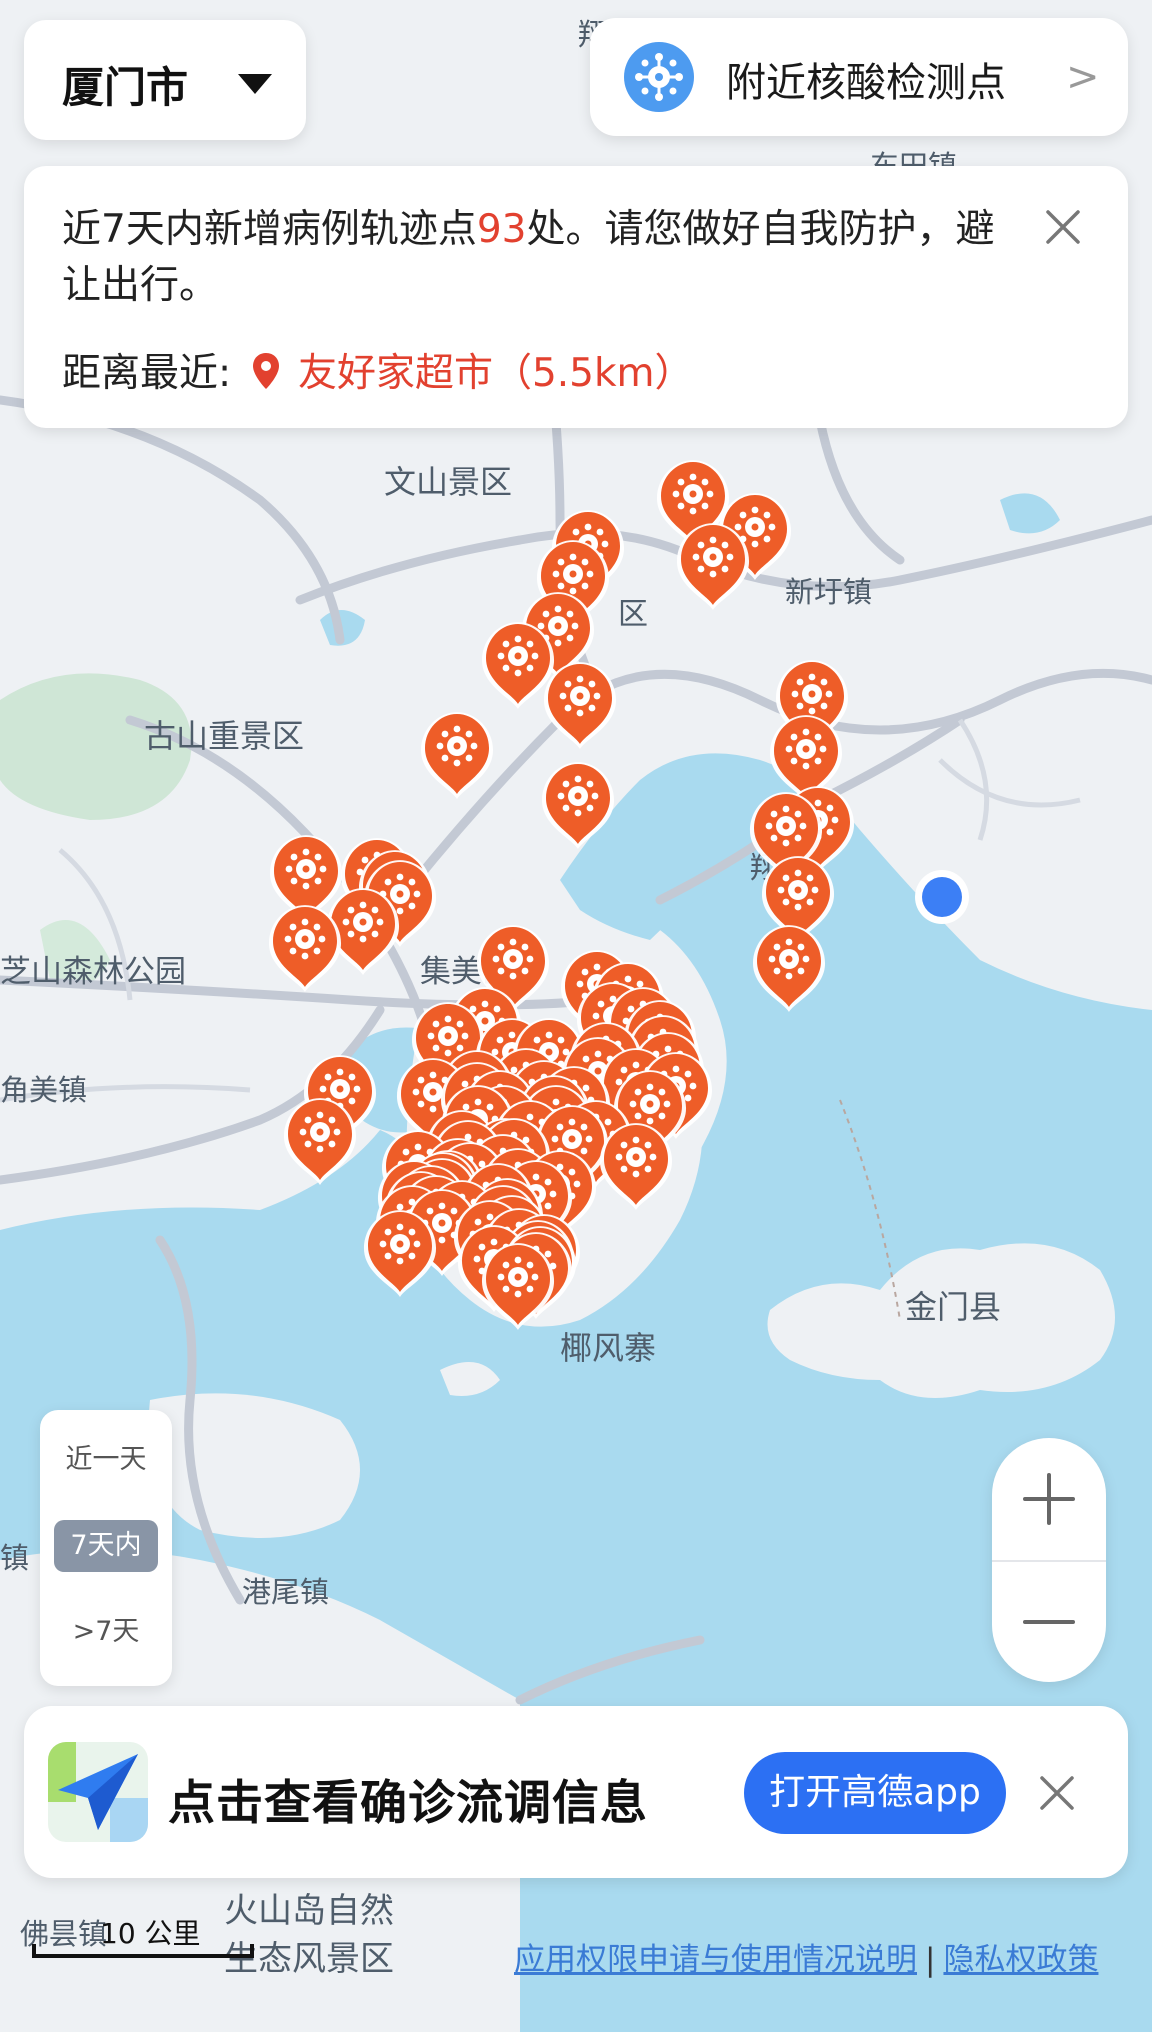 This screenshot has width=1152, height=2032. I want to click on nearest-label: 距离最近:, so click(147, 373).